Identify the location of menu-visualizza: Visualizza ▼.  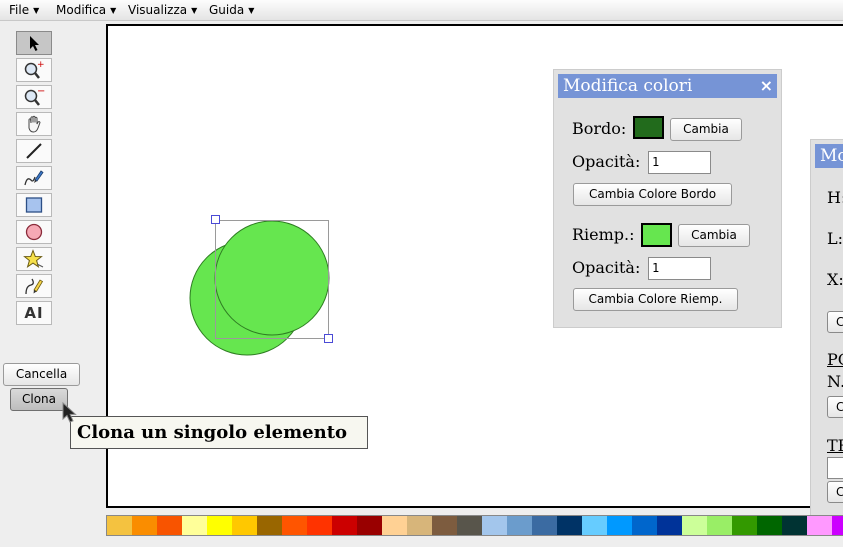
(162, 10).